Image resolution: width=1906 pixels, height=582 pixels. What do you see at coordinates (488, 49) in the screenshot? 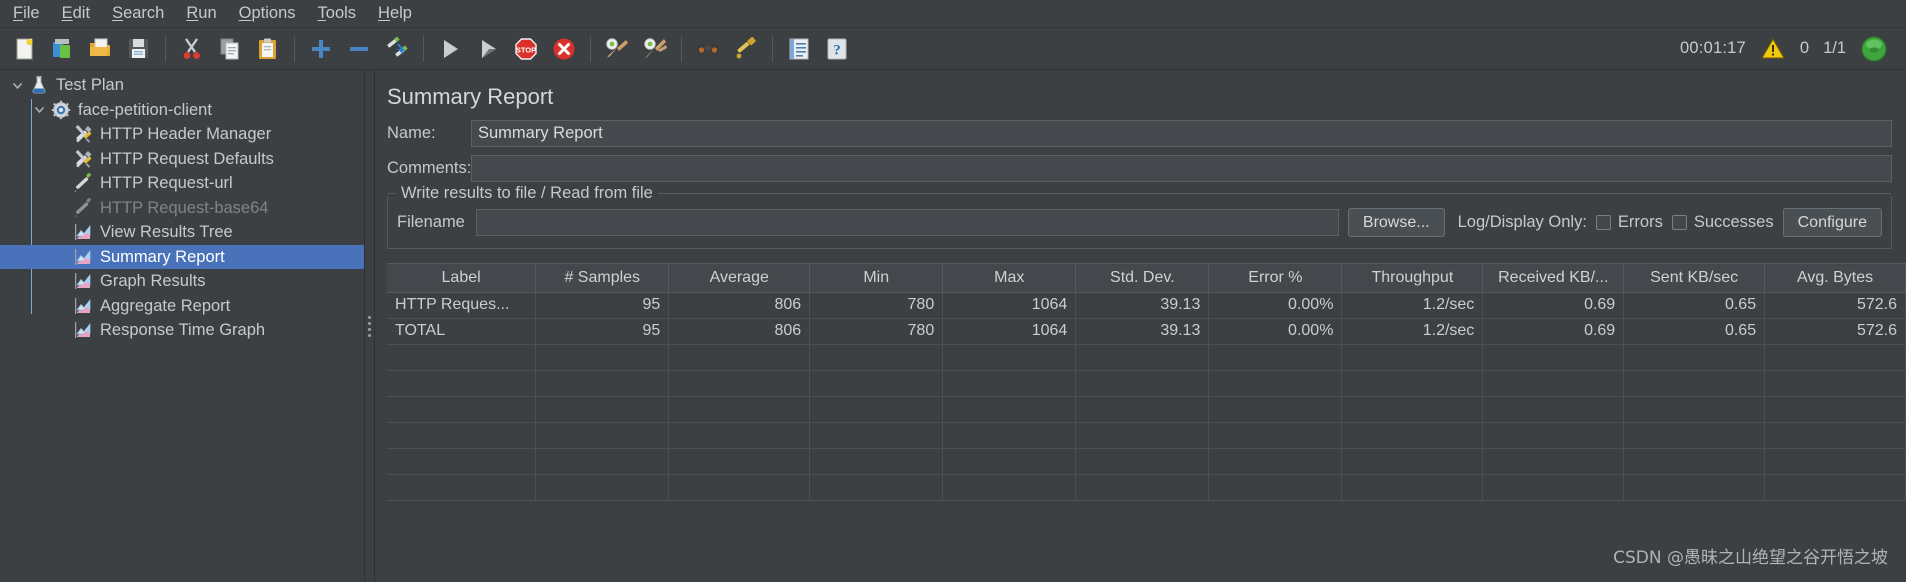
I see `start-no-timers-icon` at bounding box center [488, 49].